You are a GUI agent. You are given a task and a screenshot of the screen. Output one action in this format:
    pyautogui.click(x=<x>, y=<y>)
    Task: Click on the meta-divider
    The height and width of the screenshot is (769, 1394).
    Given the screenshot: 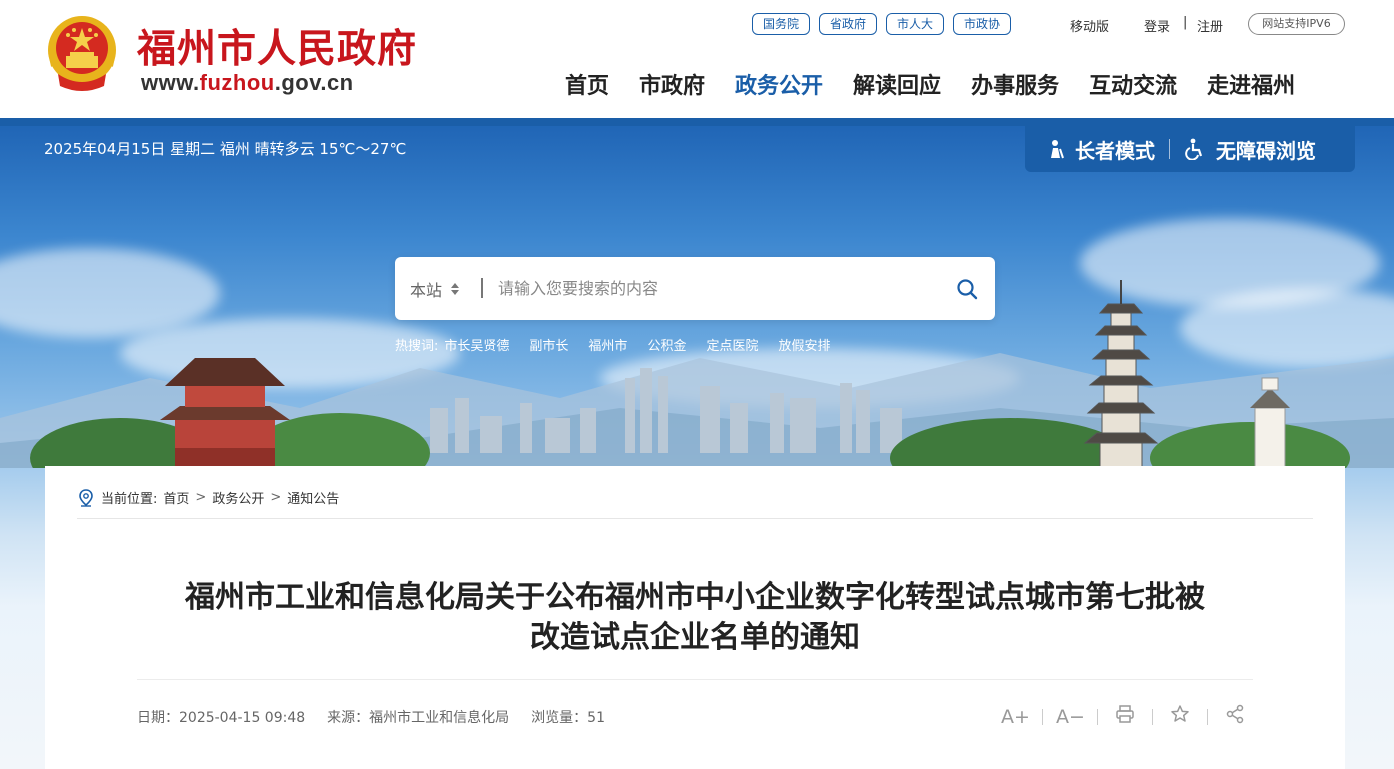 What is the action you would take?
    pyautogui.click(x=695, y=679)
    